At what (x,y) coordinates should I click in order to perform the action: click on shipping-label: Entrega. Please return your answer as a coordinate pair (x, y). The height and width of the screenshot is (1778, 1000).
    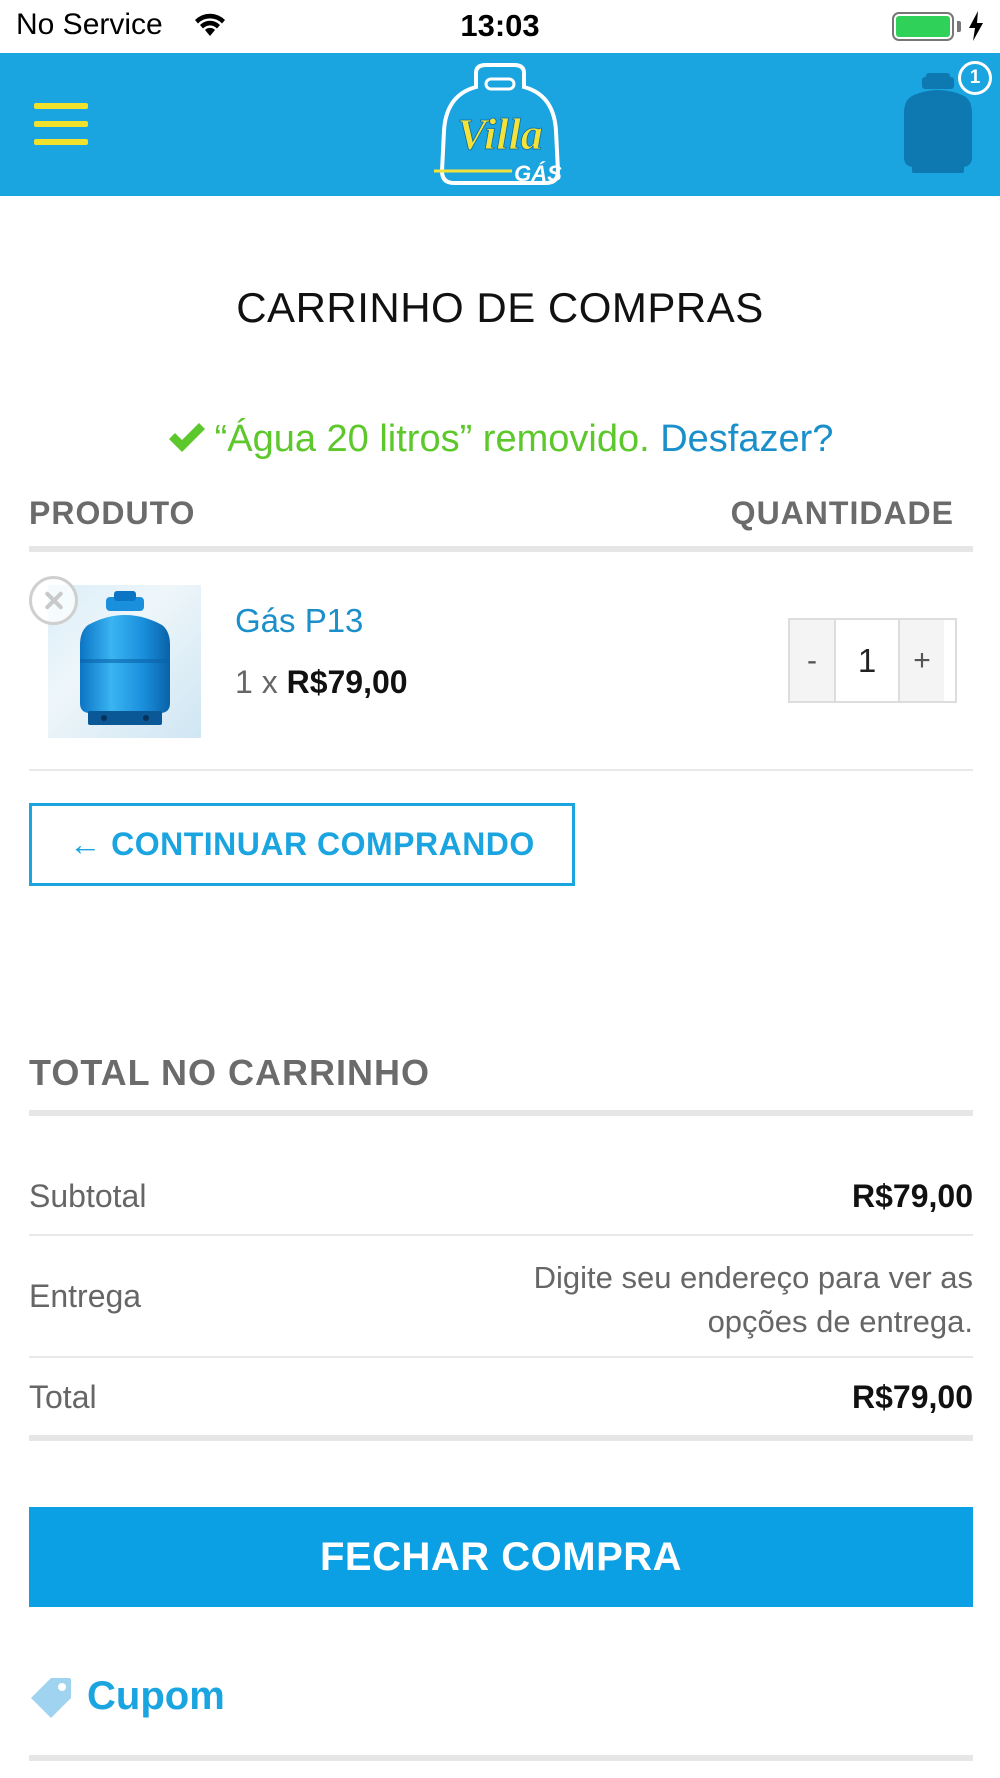
    Looking at the image, I should click on (85, 1296).